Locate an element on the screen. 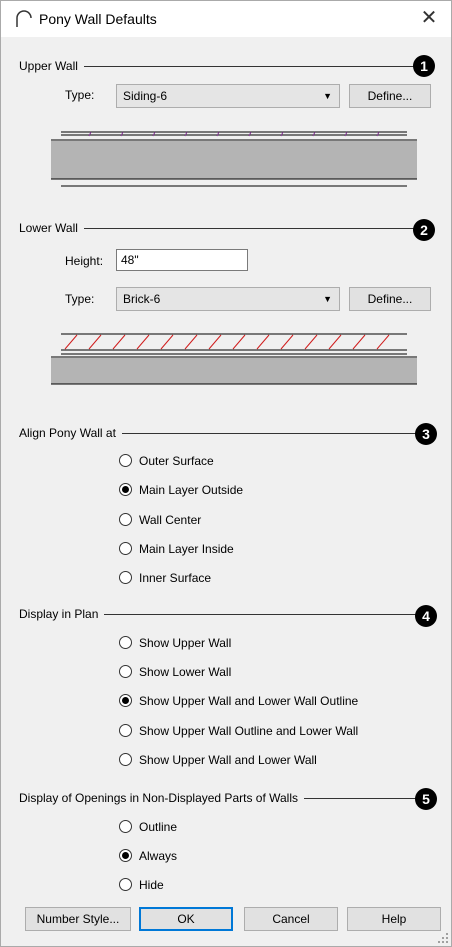 The width and height of the screenshot is (452, 947). radio-label: Show Upper Wall is located at coordinates (185, 643).